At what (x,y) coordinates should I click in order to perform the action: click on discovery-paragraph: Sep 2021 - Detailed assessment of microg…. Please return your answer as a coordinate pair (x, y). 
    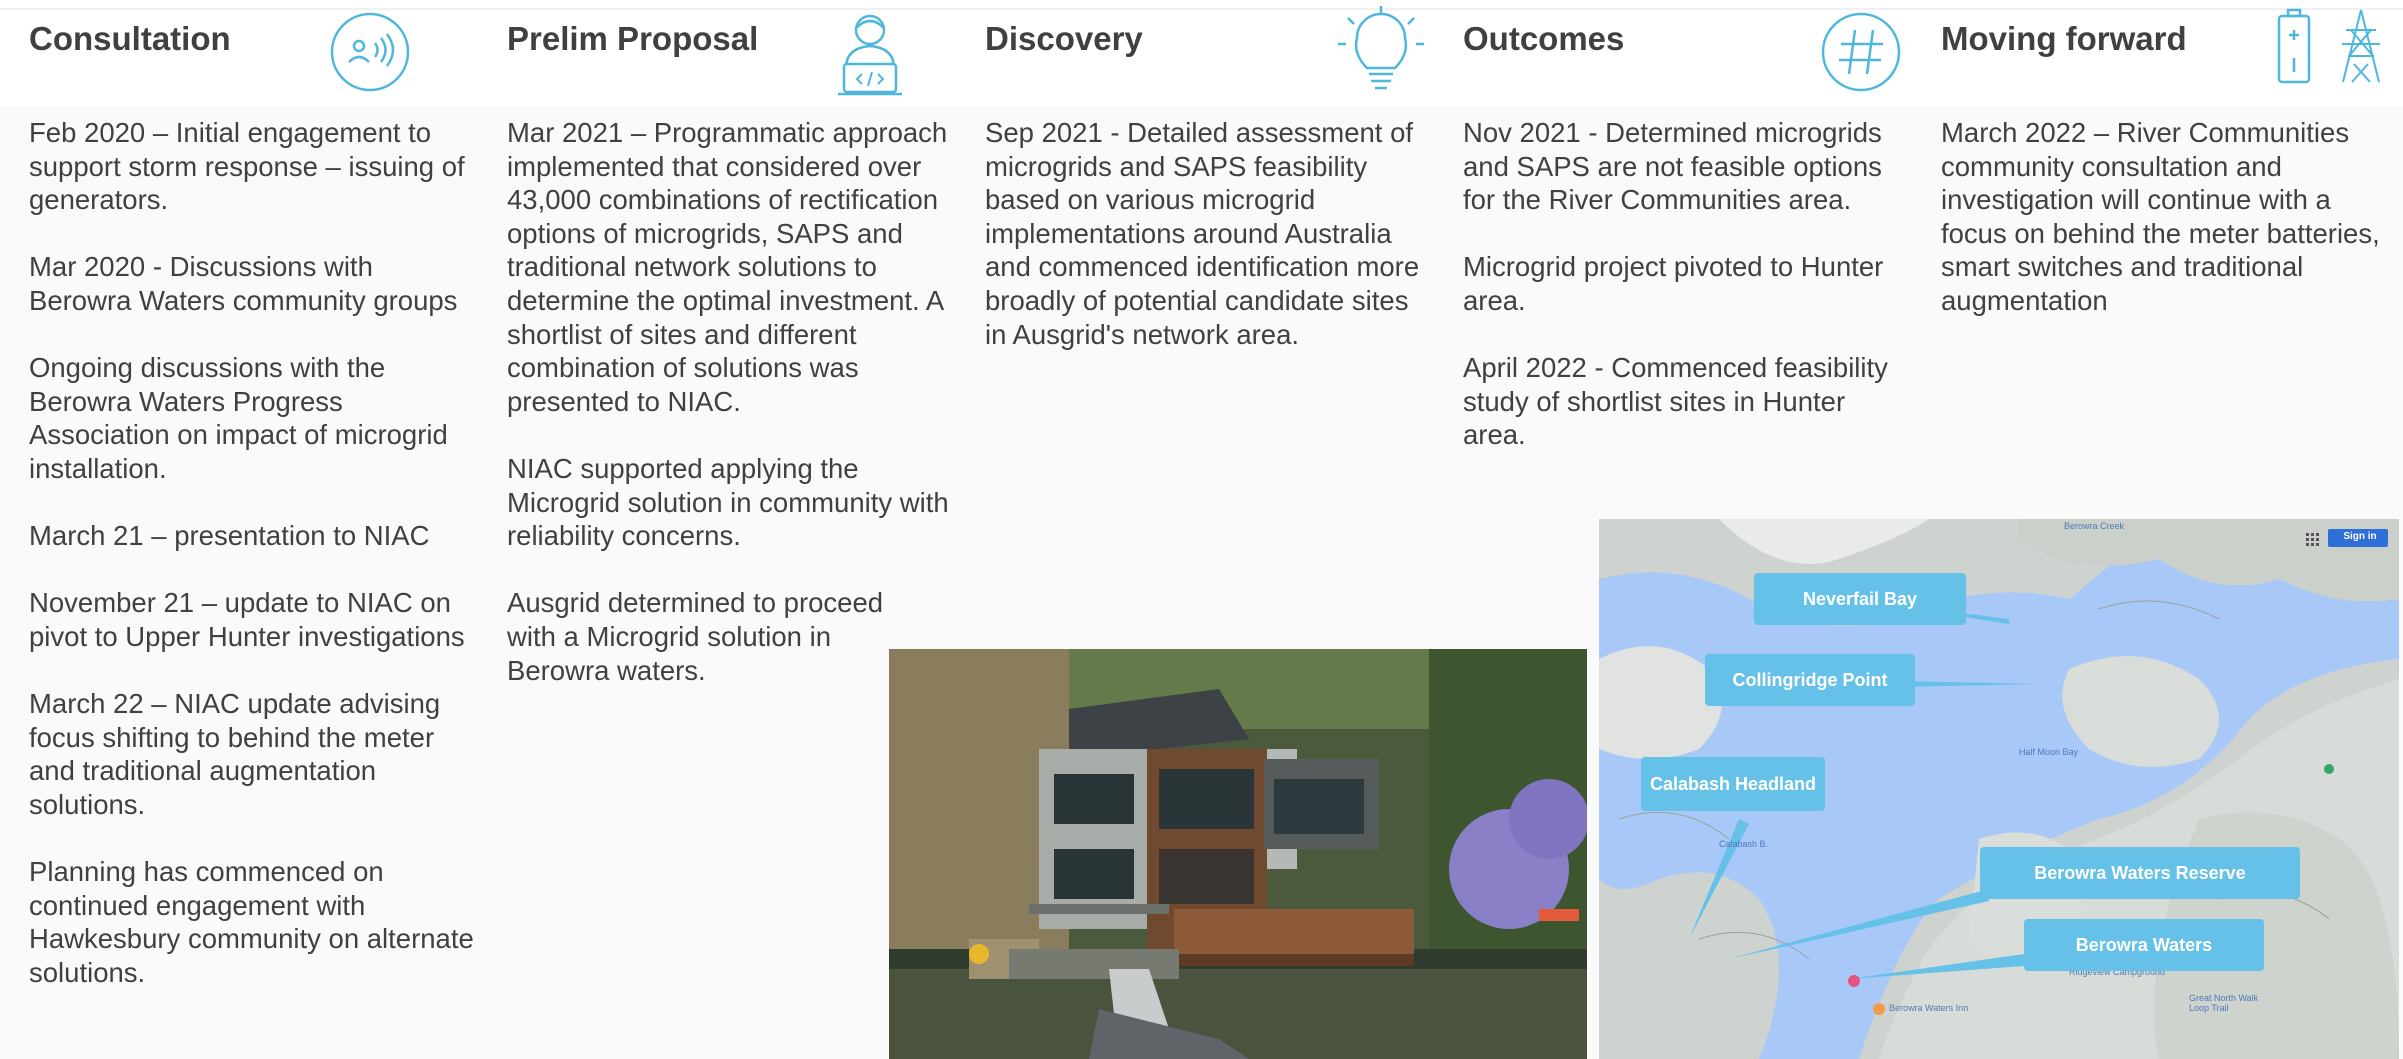
    Looking at the image, I should click on (1202, 233).